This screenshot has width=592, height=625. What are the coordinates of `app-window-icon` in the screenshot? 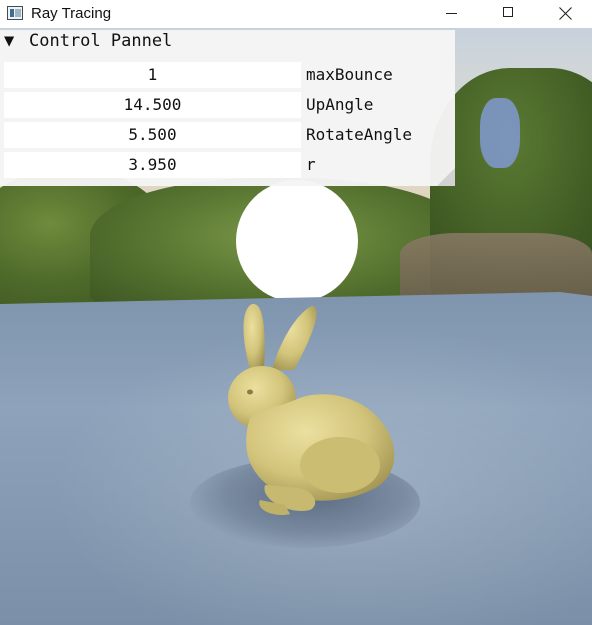 It's located at (15, 13).